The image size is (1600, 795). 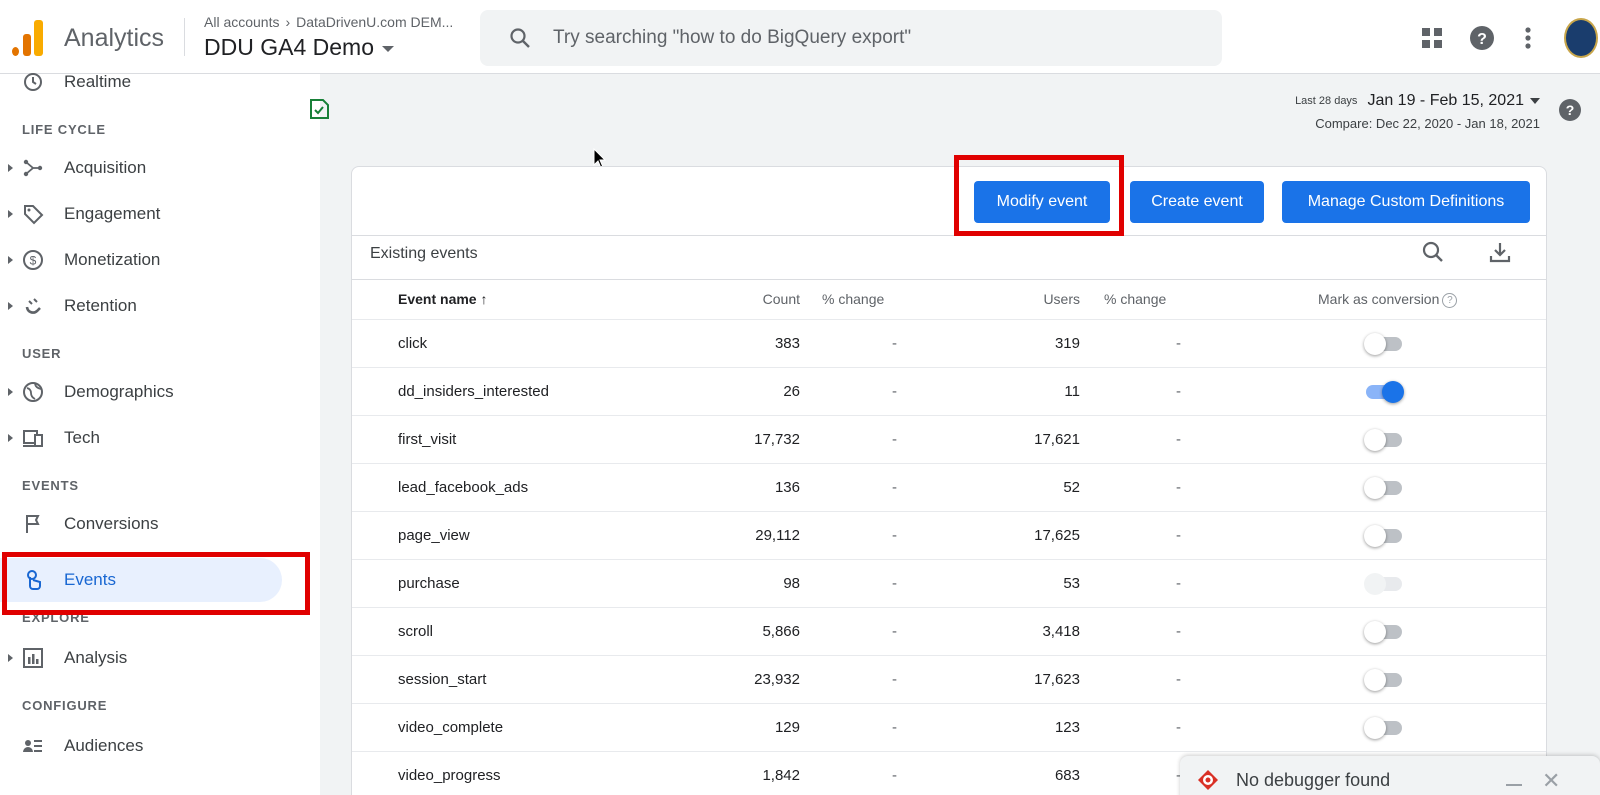 What do you see at coordinates (184, 37) in the screenshot?
I see `topbar-divider` at bounding box center [184, 37].